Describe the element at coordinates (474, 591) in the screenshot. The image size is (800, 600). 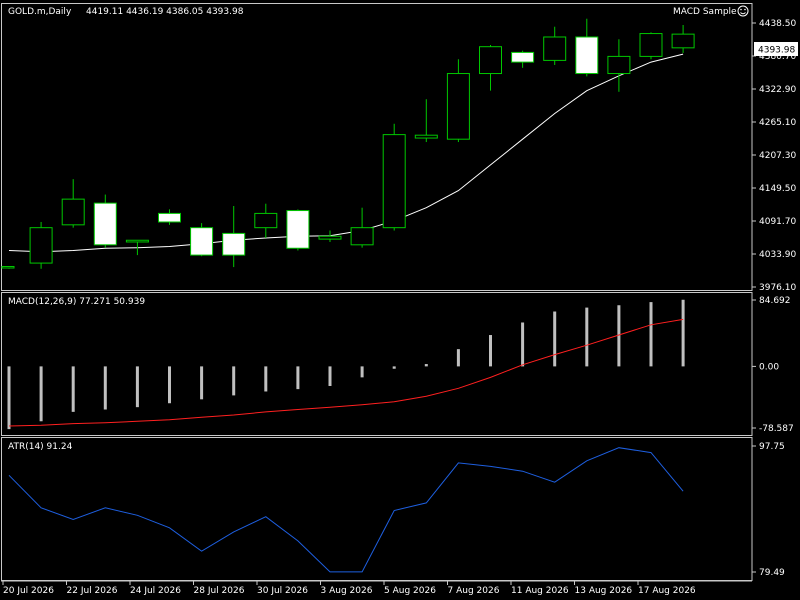
I see `time-tick-label: 7 Aug 2026` at that location.